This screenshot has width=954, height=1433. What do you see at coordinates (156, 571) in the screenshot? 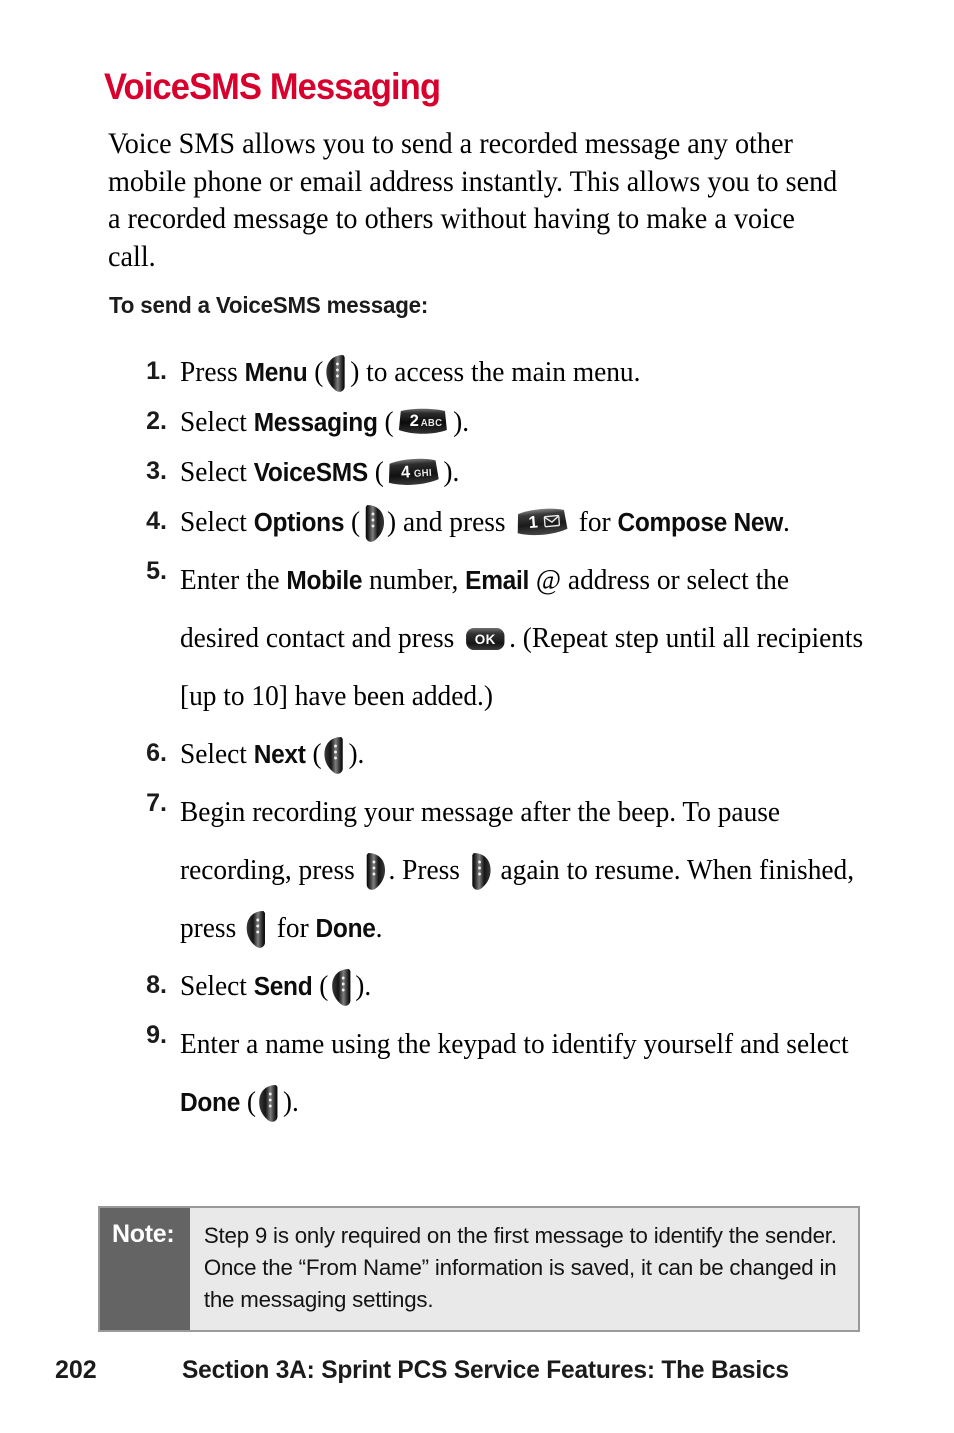
I see `step-number: 5.` at bounding box center [156, 571].